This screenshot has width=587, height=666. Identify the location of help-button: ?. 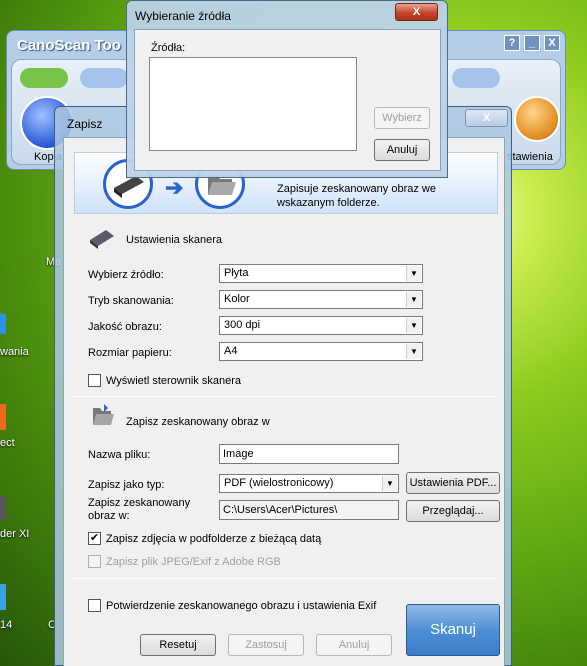
(512, 43).